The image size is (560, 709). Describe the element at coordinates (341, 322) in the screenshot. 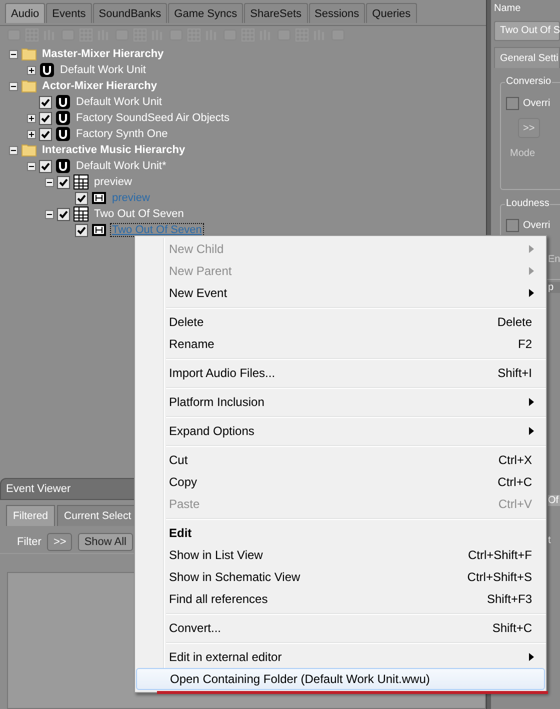

I see `menu-item: Delete Delete` at that location.